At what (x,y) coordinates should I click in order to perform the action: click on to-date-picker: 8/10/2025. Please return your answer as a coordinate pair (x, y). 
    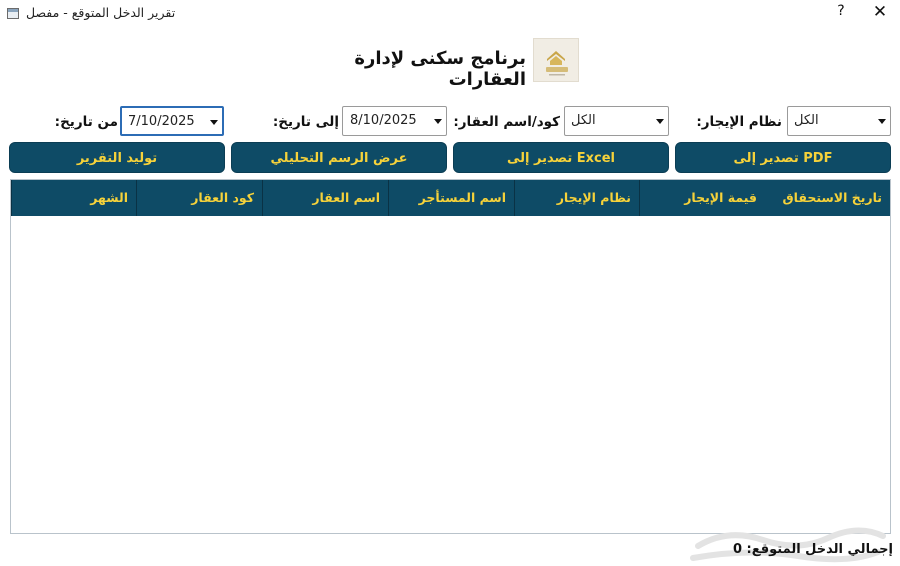
    Looking at the image, I should click on (394, 121).